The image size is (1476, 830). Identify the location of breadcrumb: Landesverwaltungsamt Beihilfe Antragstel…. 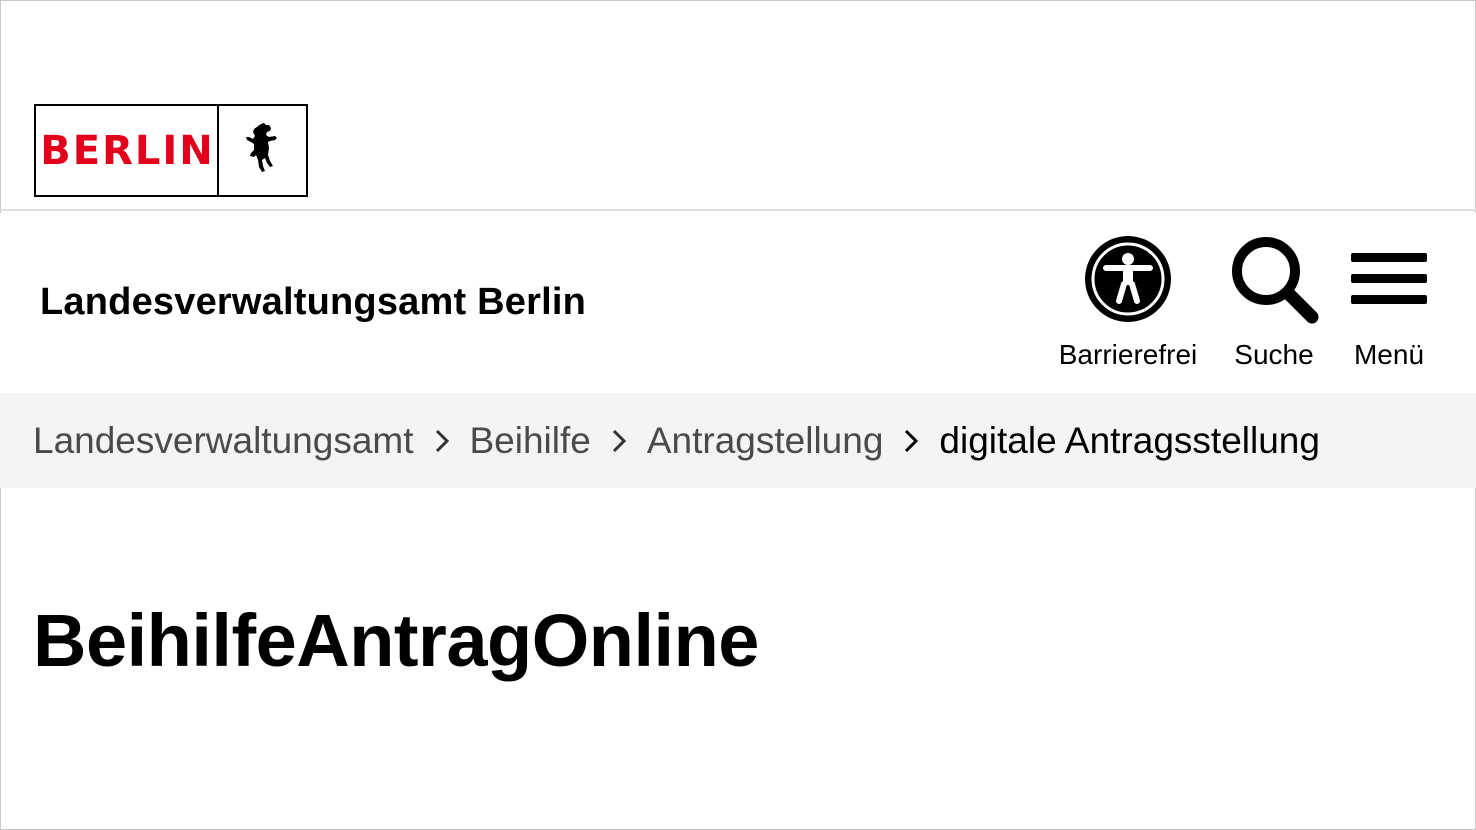
(738, 440).